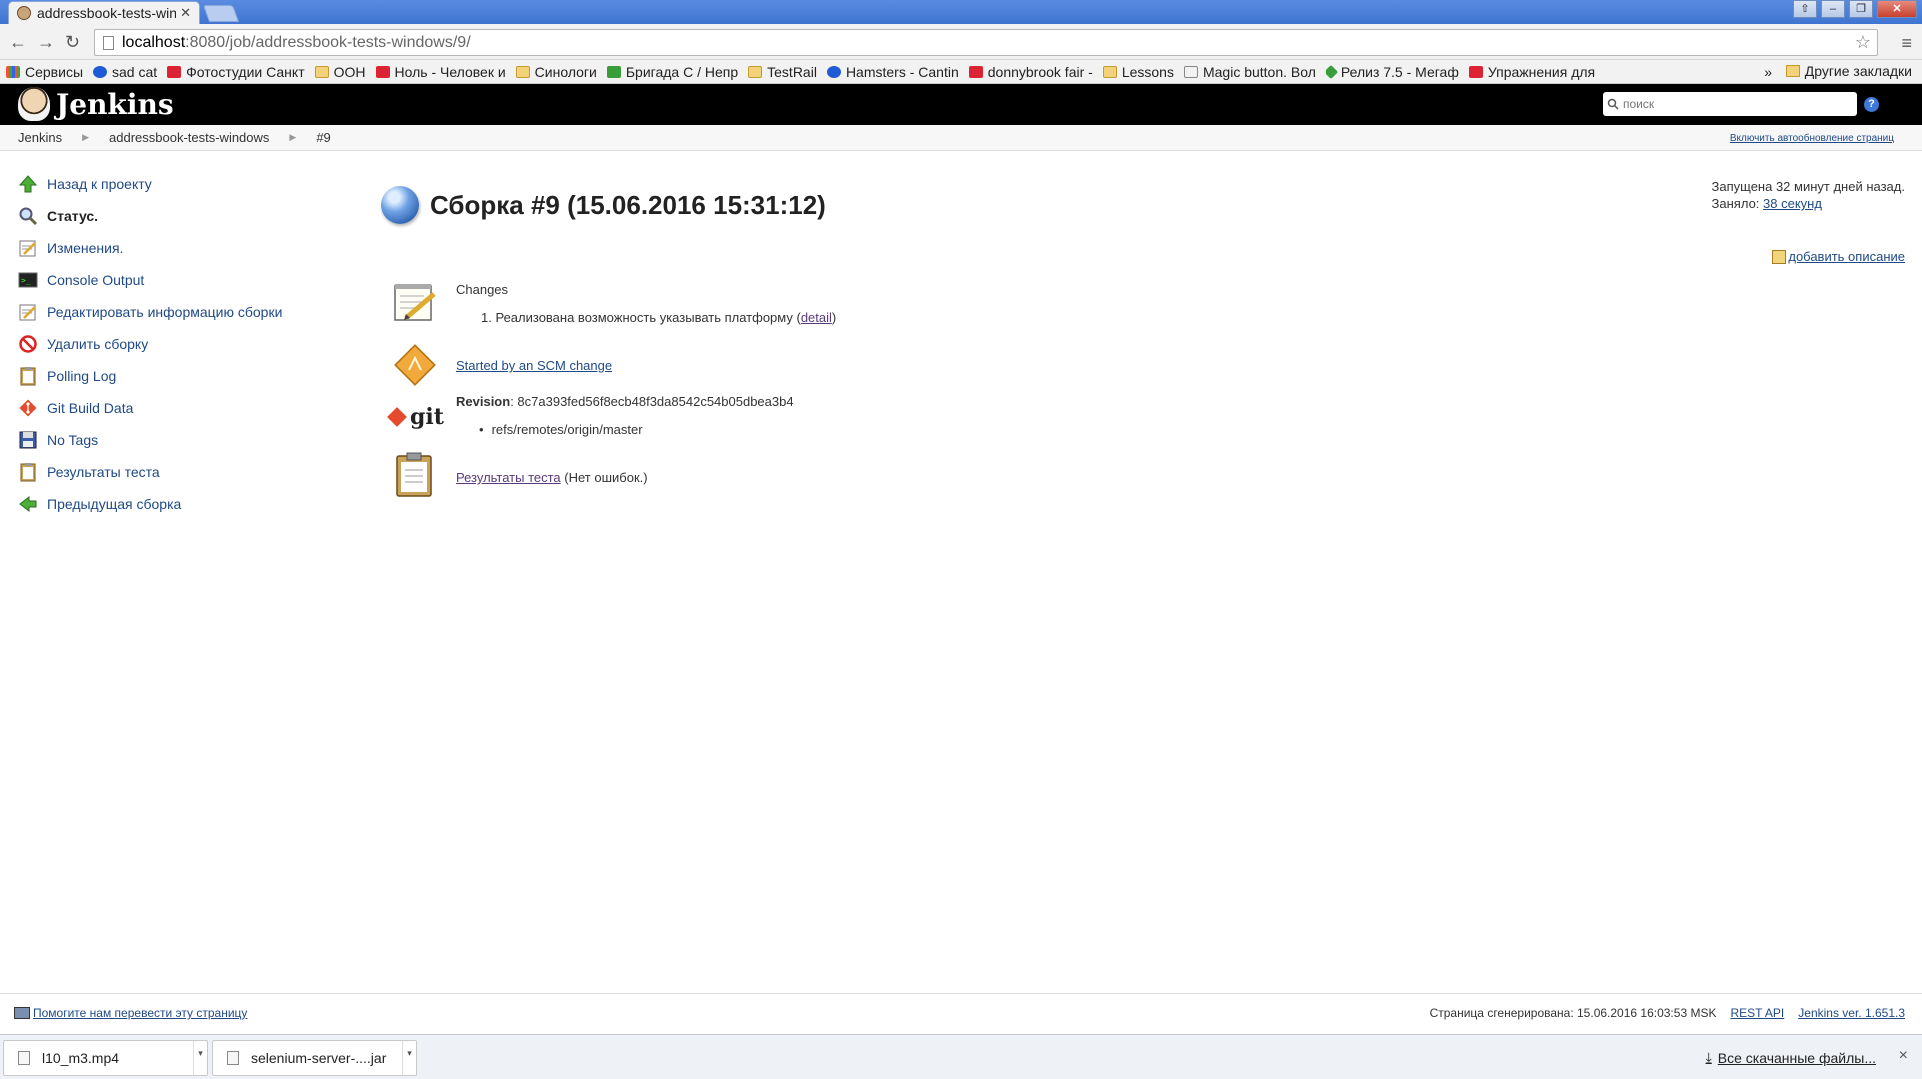 The height and width of the screenshot is (1079, 1922). Describe the element at coordinates (72, 42) in the screenshot. I see `reload-icon: ↻` at that location.